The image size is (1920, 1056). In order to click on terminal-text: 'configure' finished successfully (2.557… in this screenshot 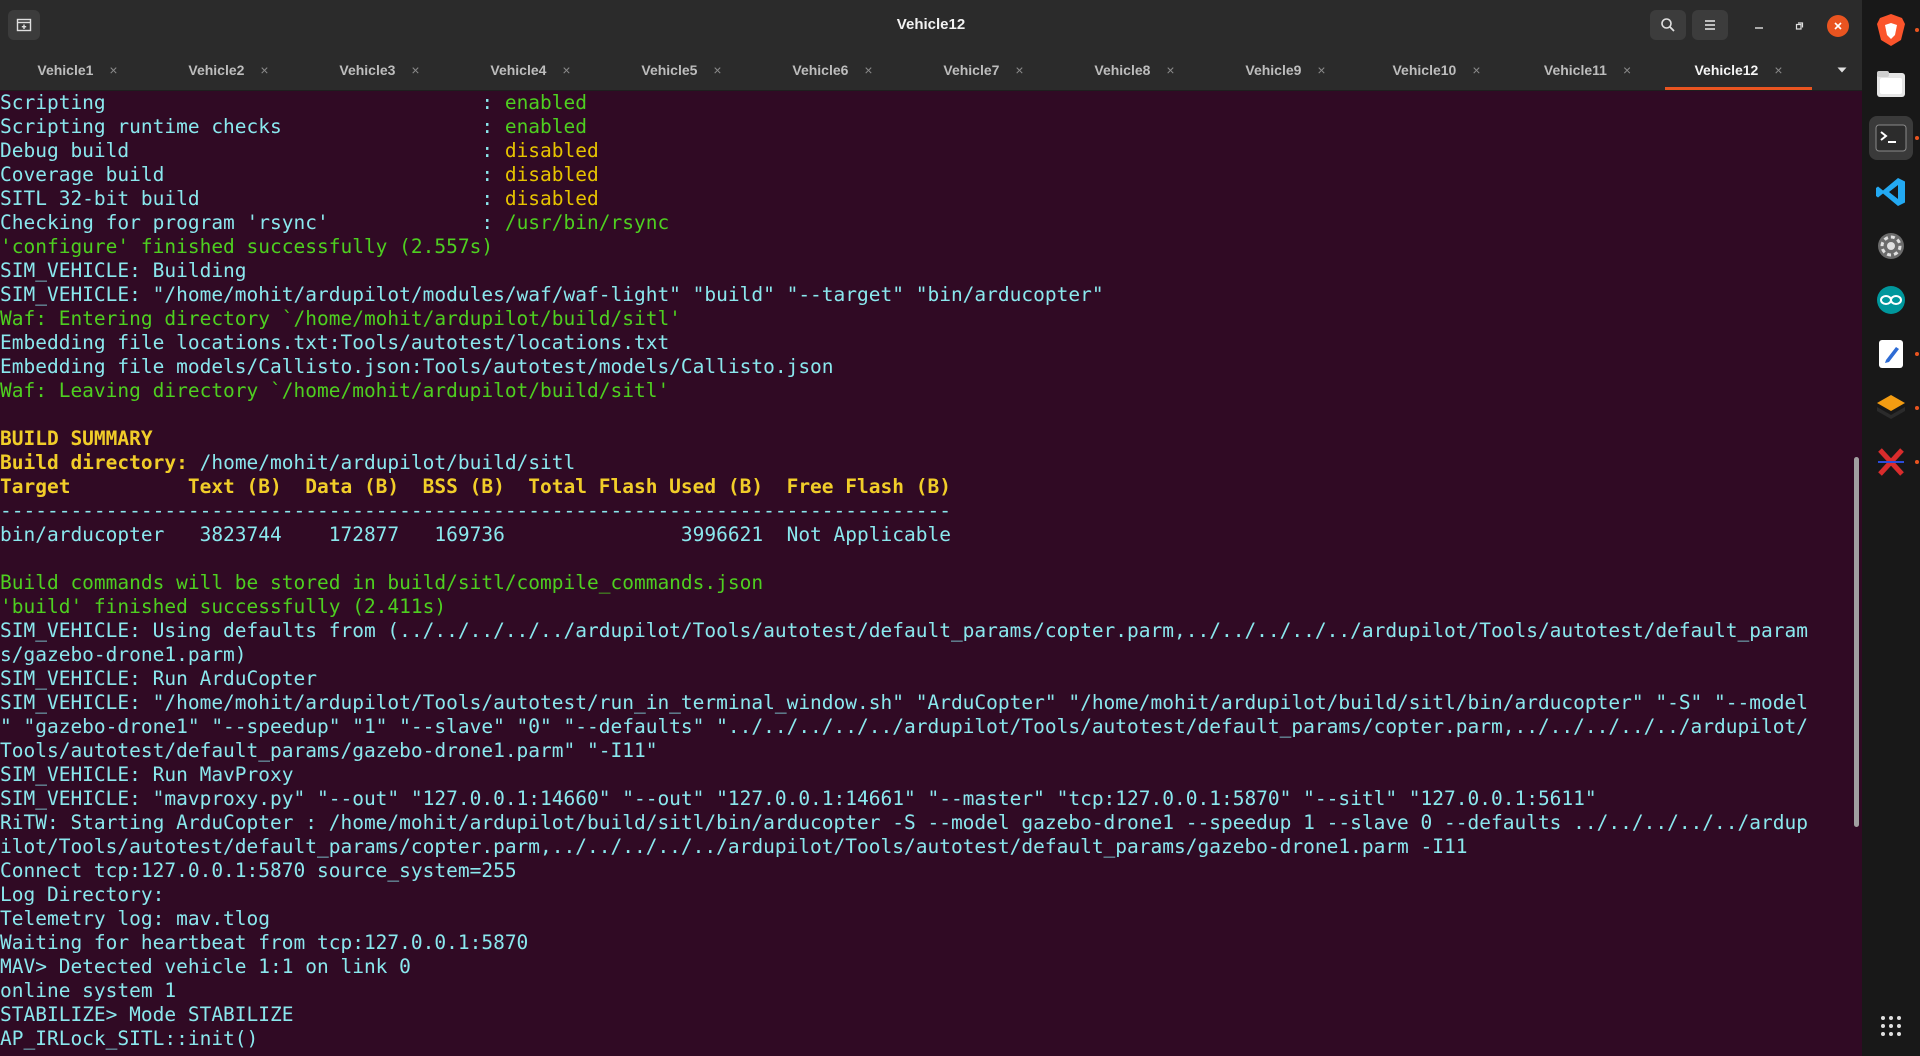, I will do `click(247, 246)`.